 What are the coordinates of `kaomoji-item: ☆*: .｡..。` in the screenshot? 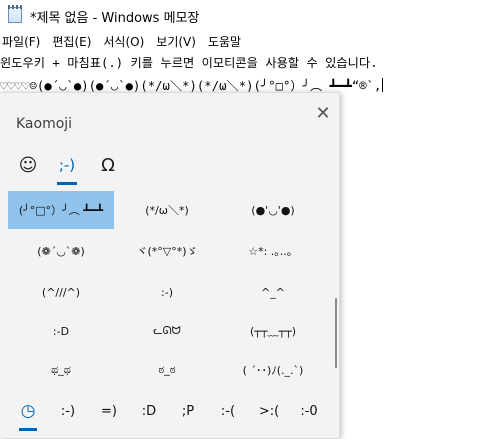 It's located at (273, 251).